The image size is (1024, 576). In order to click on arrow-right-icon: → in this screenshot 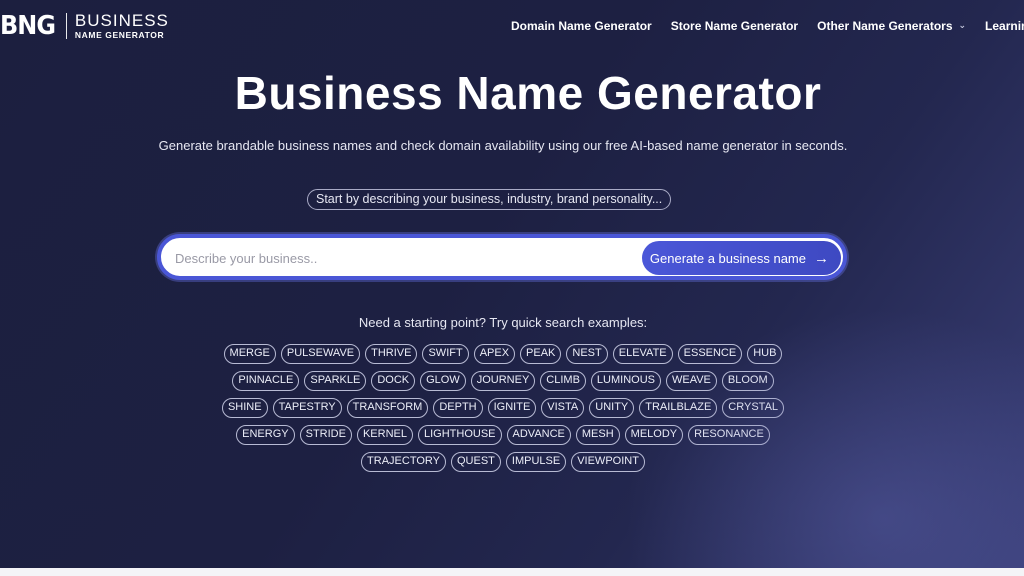, I will do `click(821, 258)`.